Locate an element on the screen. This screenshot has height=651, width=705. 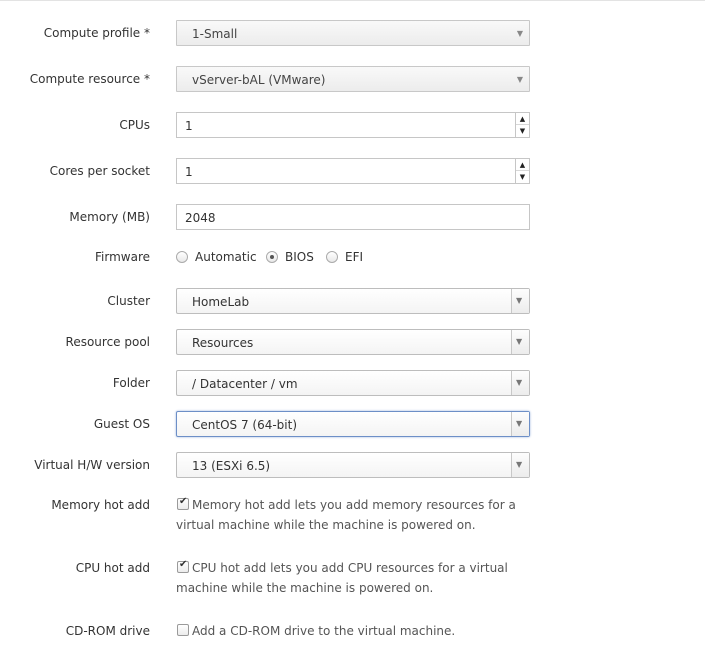
cpus-stepper: ▲ ▼ is located at coordinates (522, 125).